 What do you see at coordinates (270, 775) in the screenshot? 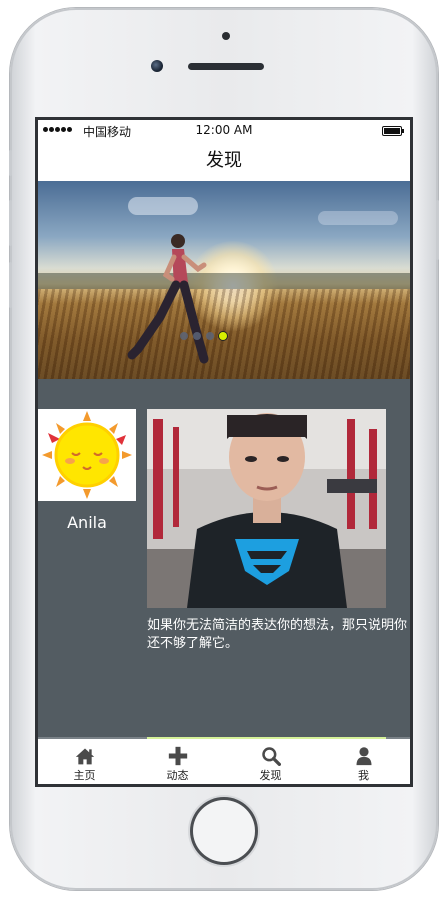
I see `tab-label: 发现` at bounding box center [270, 775].